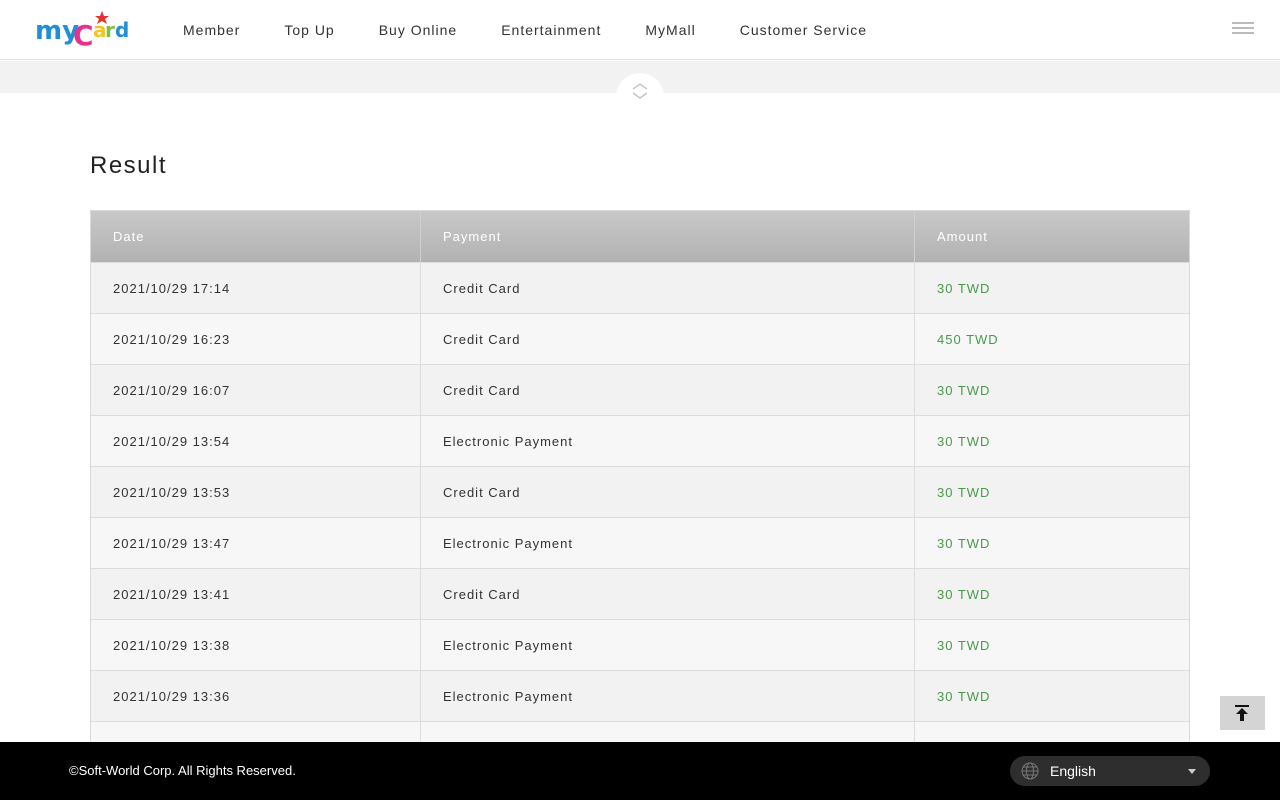 Image resolution: width=1280 pixels, height=800 pixels. What do you see at coordinates (256, 594) in the screenshot?
I see `cell-date: 2021/10/29 13:41` at bounding box center [256, 594].